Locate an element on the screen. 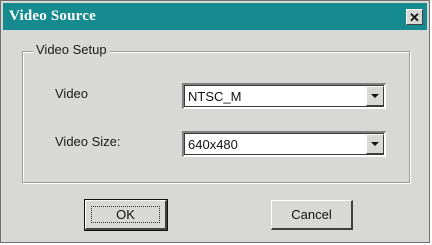 The height and width of the screenshot is (245, 432). video-select: NTSC_M is located at coordinates (284, 96).